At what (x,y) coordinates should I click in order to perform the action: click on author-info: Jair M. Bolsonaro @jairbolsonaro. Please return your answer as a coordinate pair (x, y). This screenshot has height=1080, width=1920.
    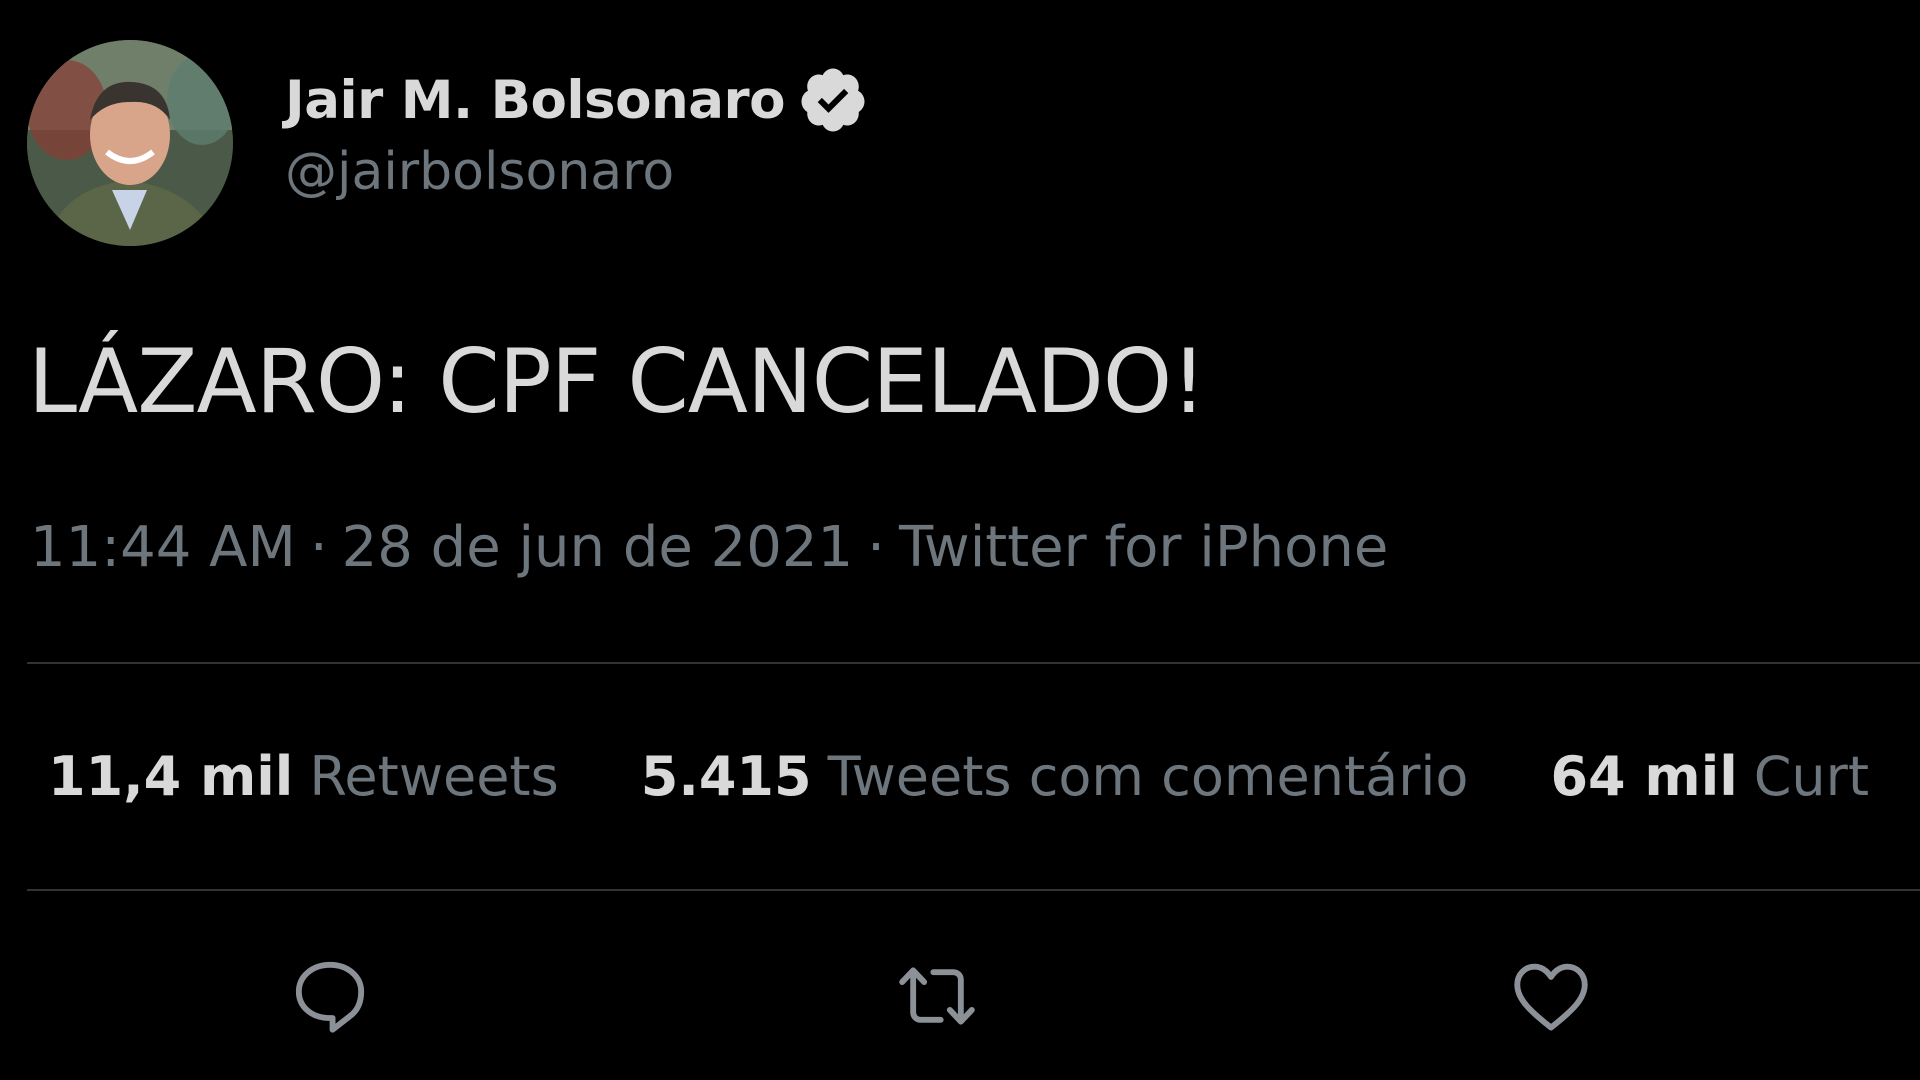
    Looking at the image, I should click on (577, 132).